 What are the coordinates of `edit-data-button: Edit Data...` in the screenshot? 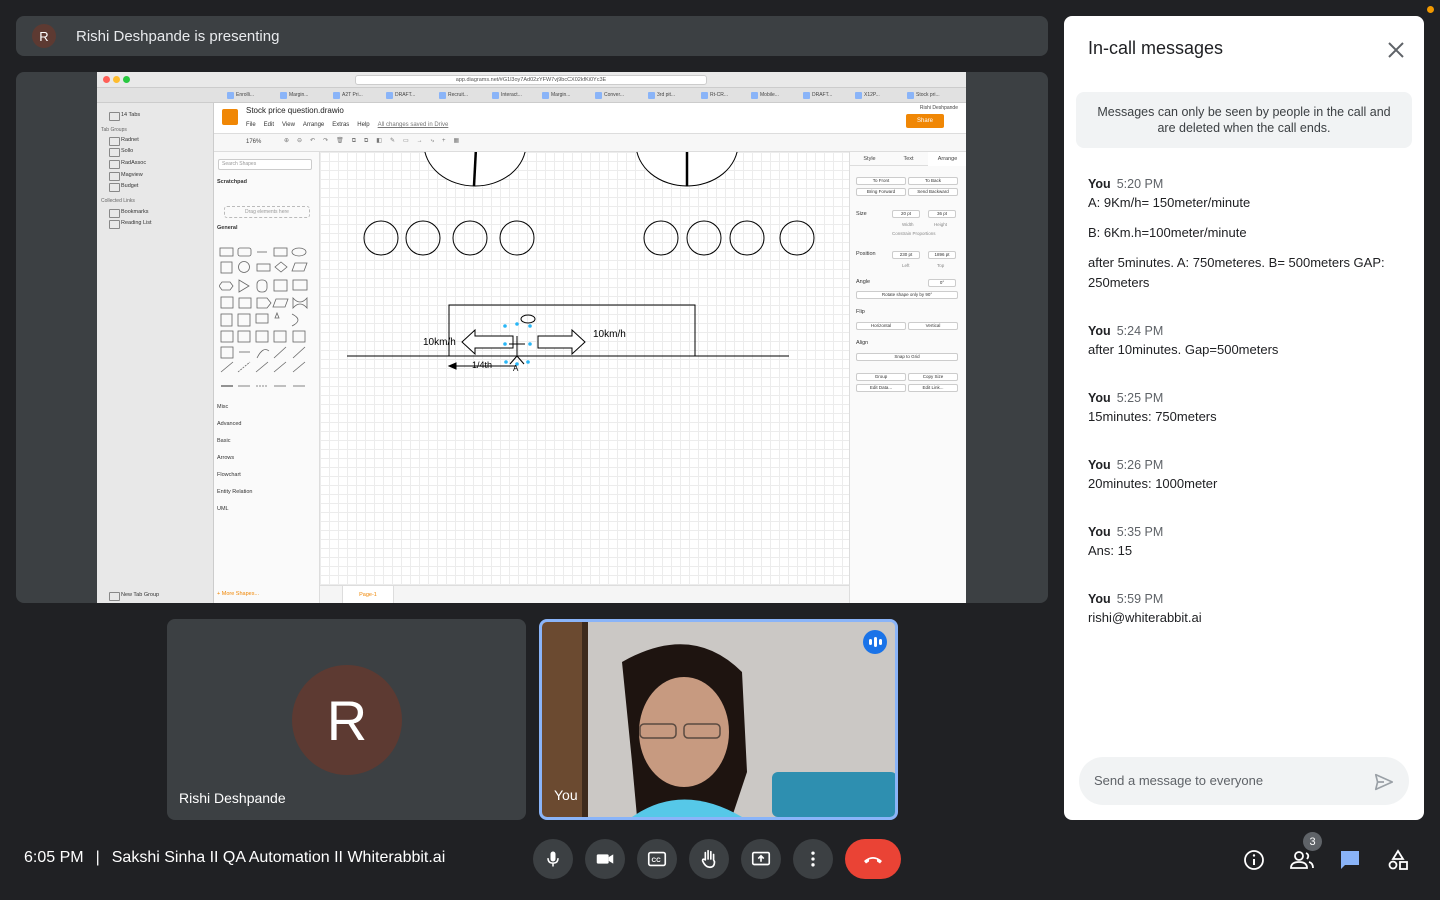 It's located at (881, 388).